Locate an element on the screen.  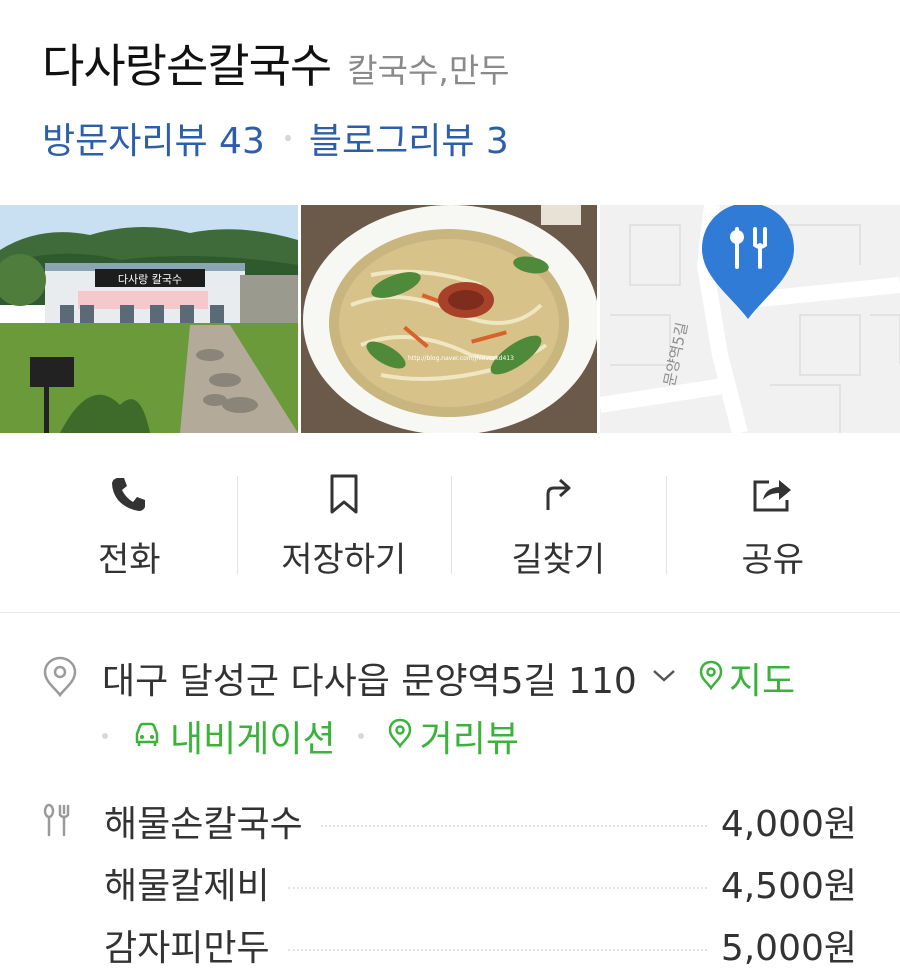
location-pin-icon is located at coordinates (60, 678).